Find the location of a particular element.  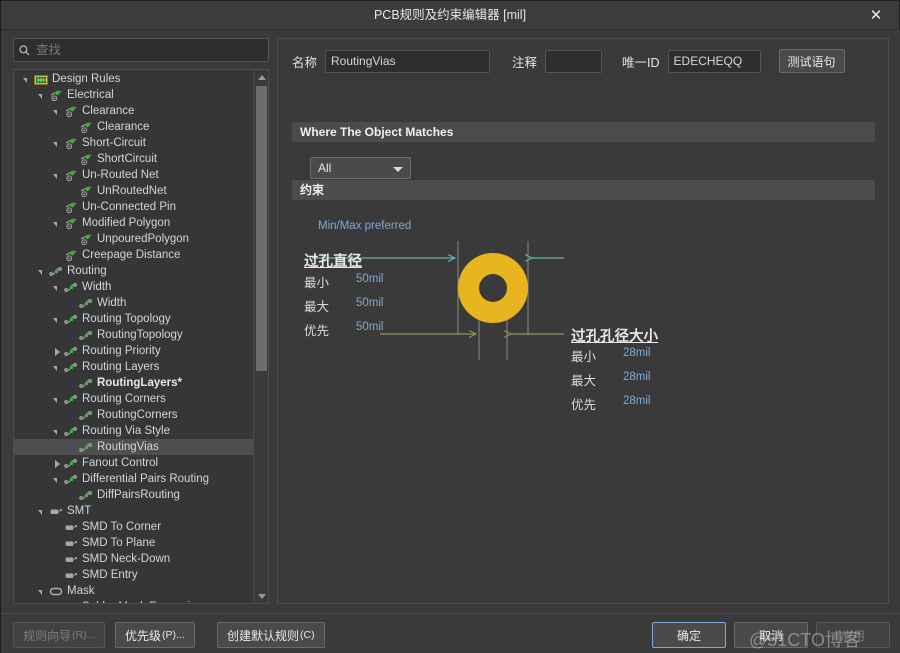

tree-item-fanout-control: Fanout Control is located at coordinates (134, 463).